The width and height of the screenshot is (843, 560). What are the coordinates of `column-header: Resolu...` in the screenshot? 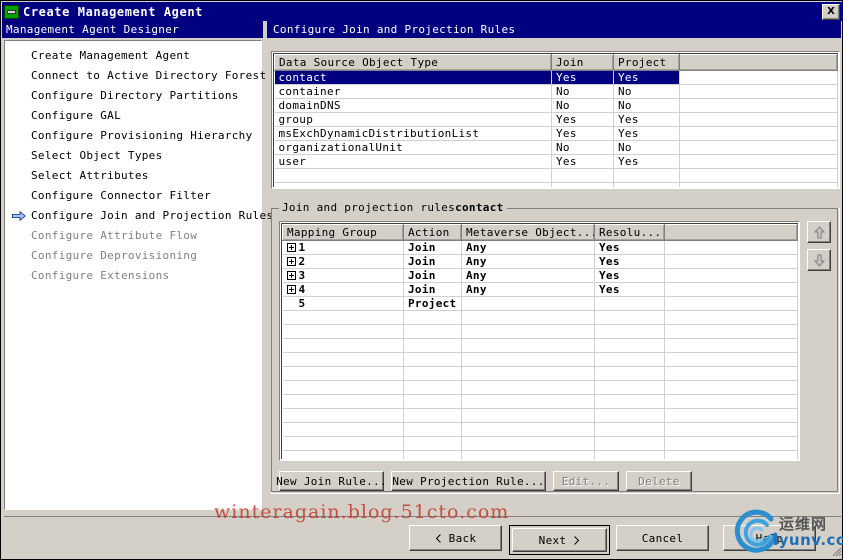 It's located at (629, 232).